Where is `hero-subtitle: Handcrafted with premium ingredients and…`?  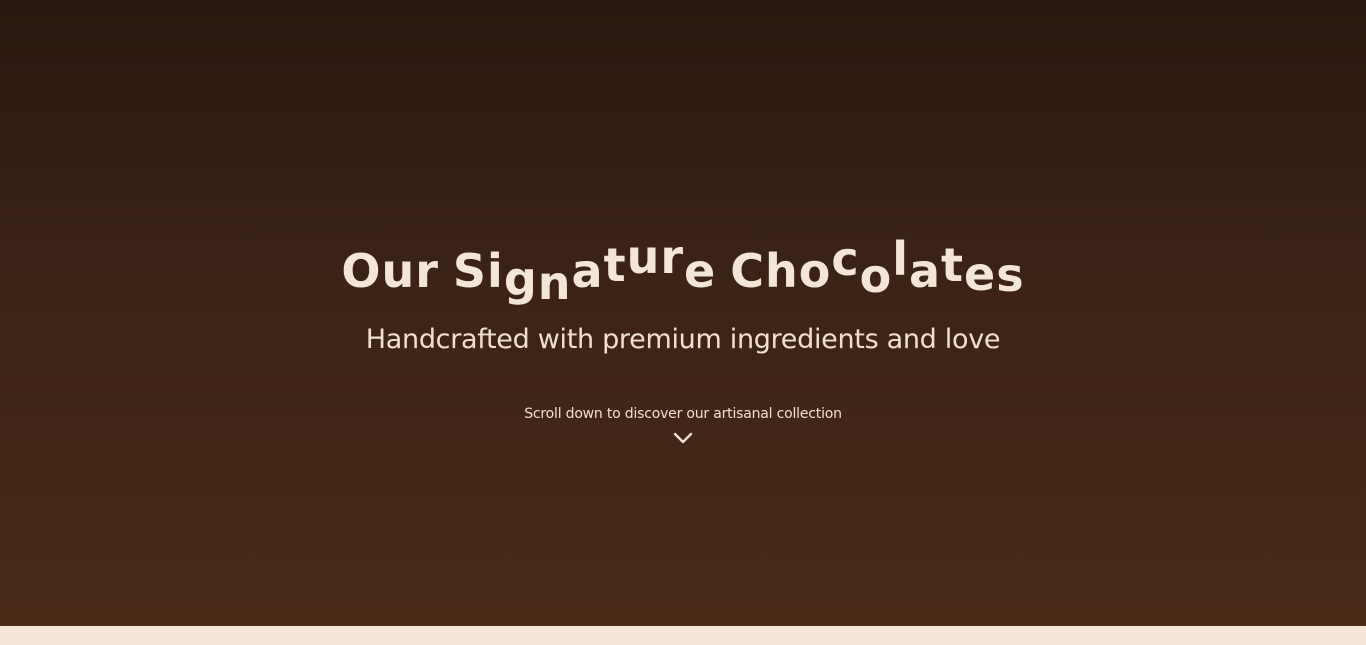
hero-subtitle: Handcrafted with premium ingredients and… is located at coordinates (683, 339).